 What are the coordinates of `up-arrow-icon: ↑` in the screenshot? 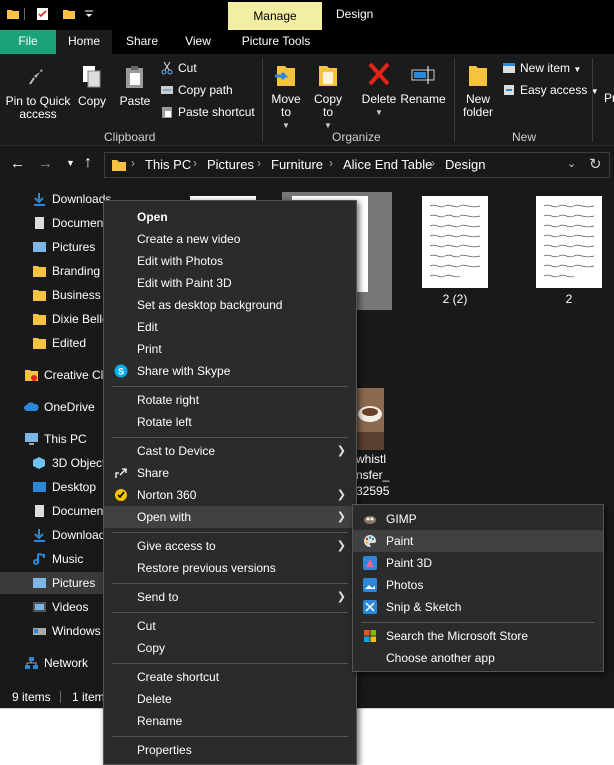 It's located at (88, 163).